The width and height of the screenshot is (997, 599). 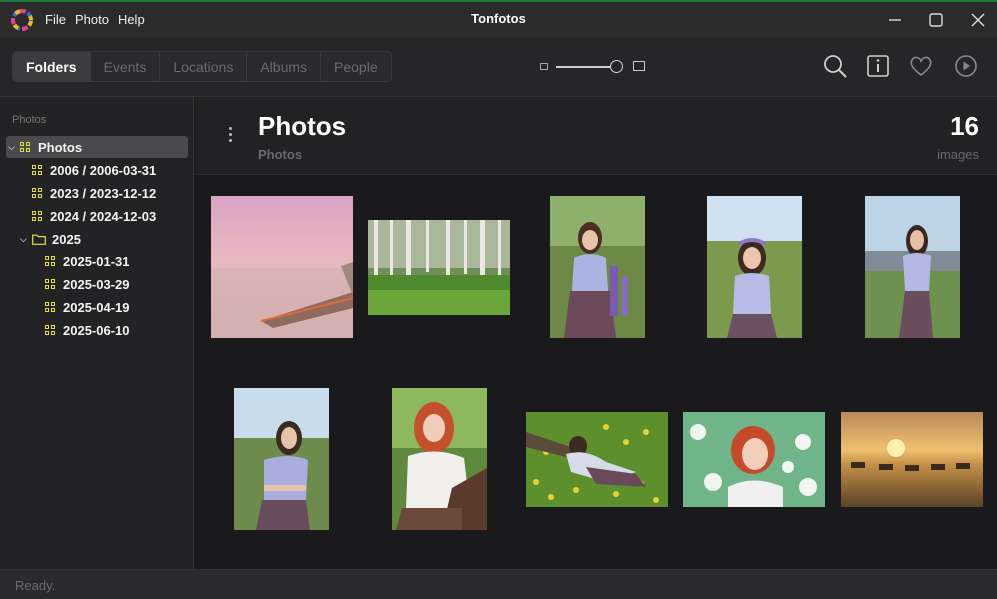 What do you see at coordinates (66, 239) in the screenshot?
I see `sidebar-item-label: 2025` at bounding box center [66, 239].